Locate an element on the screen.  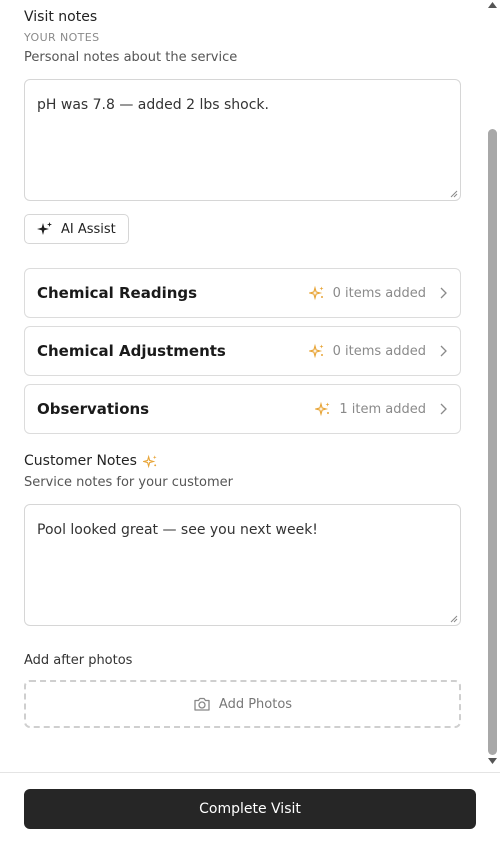
scroll-down-arrow-icon is located at coordinates (492, 761).